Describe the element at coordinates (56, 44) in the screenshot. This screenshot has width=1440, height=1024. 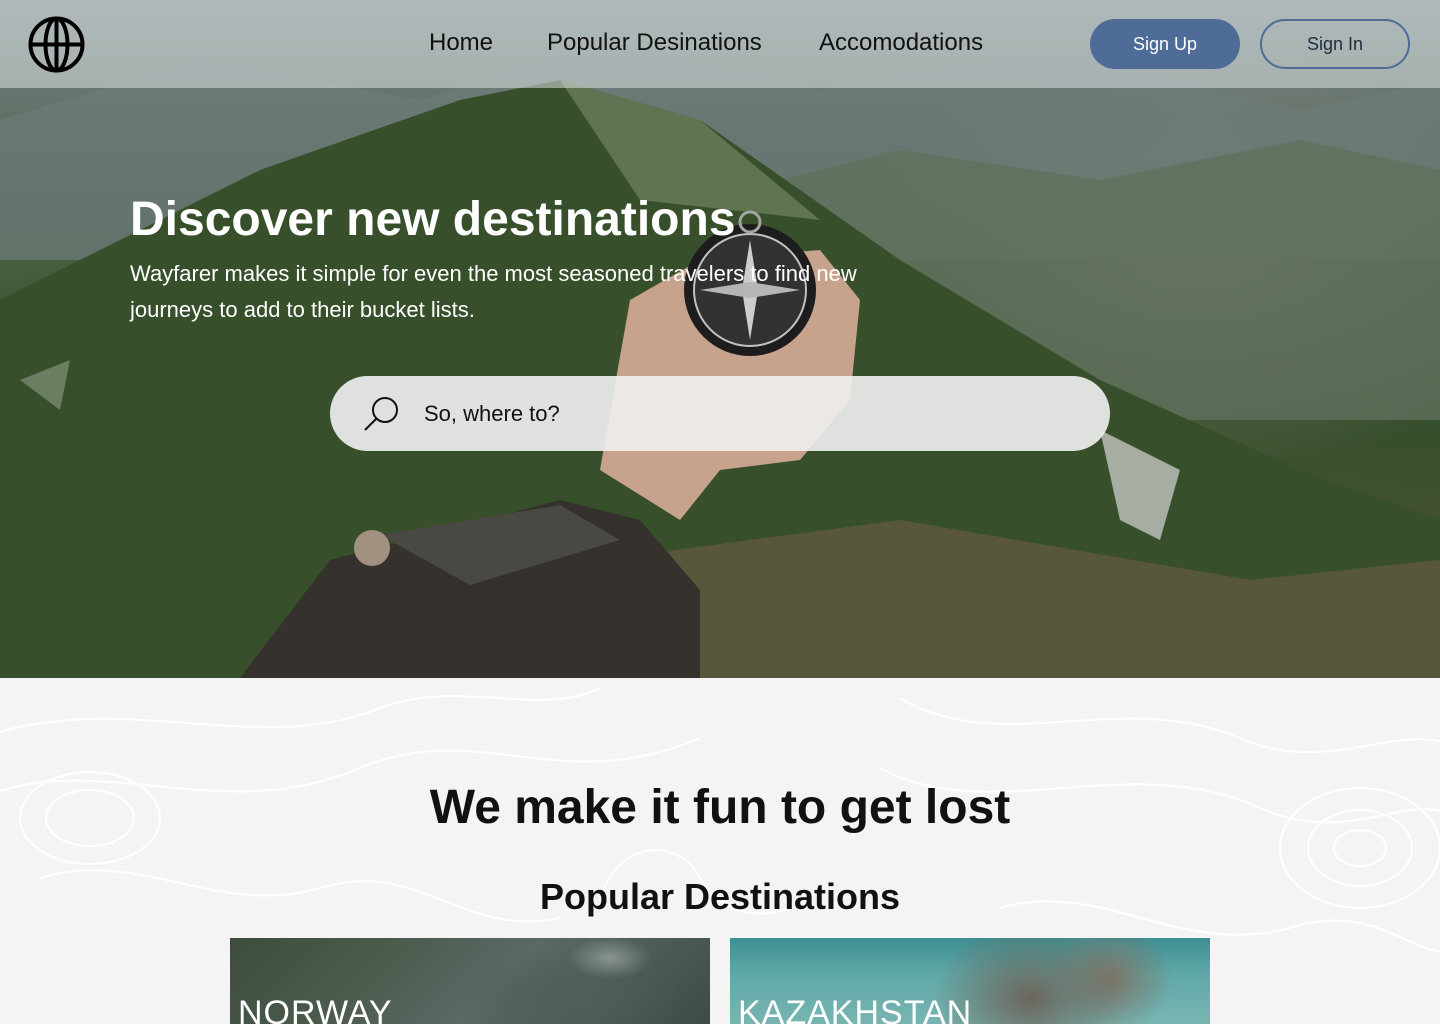
I see `globe-icon` at that location.